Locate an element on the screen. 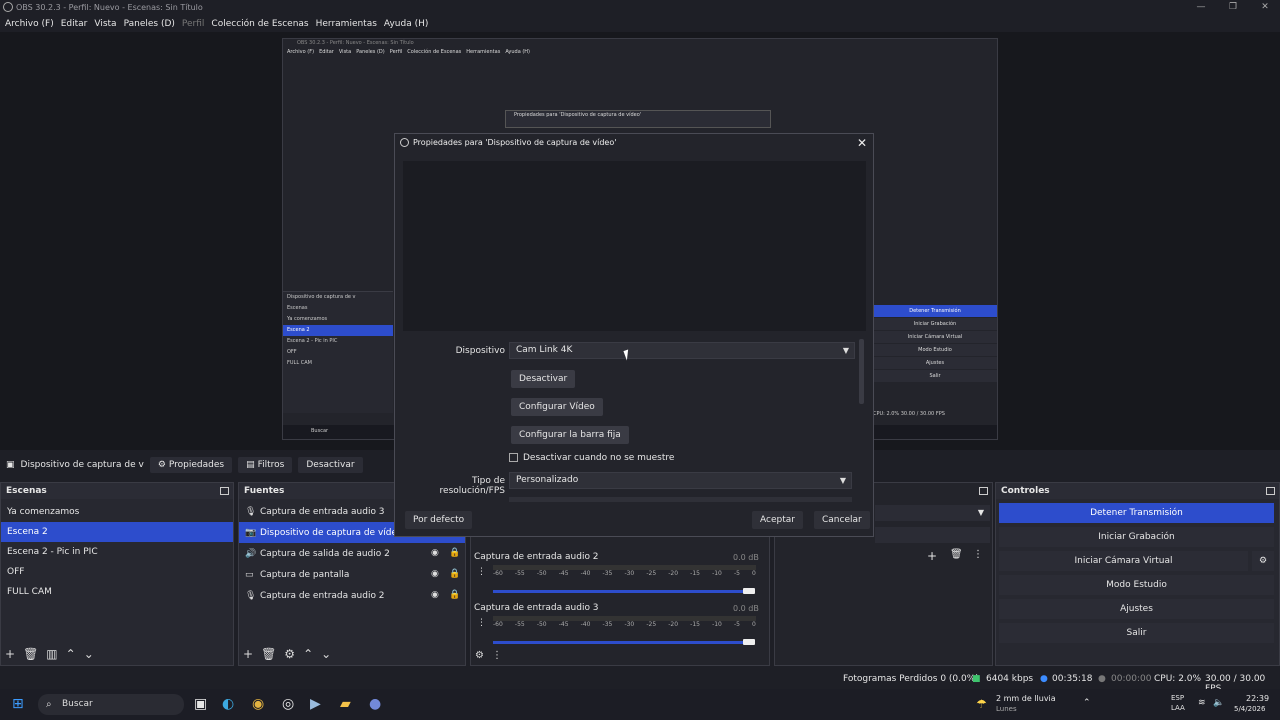 The height and width of the screenshot is (720, 1280). configure-video-button: Configurar Vídeo is located at coordinates (557, 407).